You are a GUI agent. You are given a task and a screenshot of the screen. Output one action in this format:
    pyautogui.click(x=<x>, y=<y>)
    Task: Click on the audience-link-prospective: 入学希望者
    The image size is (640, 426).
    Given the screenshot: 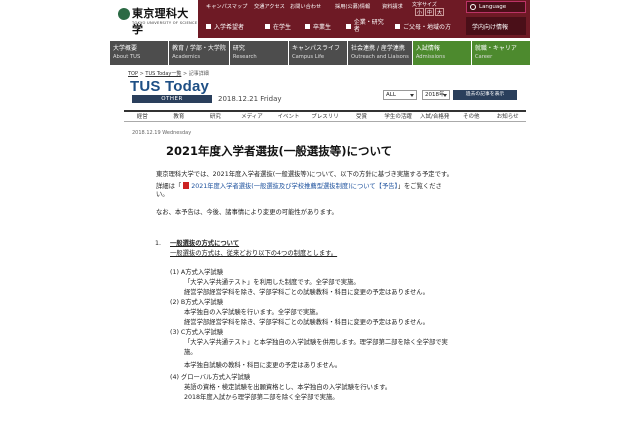 What is the action you would take?
    pyautogui.click(x=225, y=26)
    